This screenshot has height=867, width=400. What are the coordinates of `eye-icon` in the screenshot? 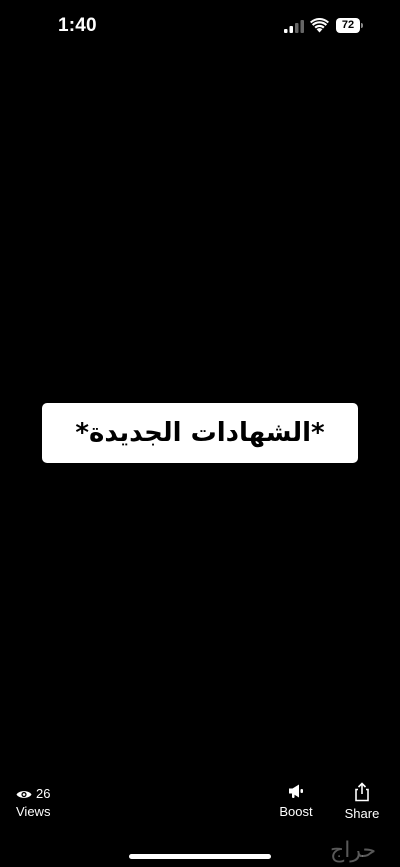 It's located at (24, 794).